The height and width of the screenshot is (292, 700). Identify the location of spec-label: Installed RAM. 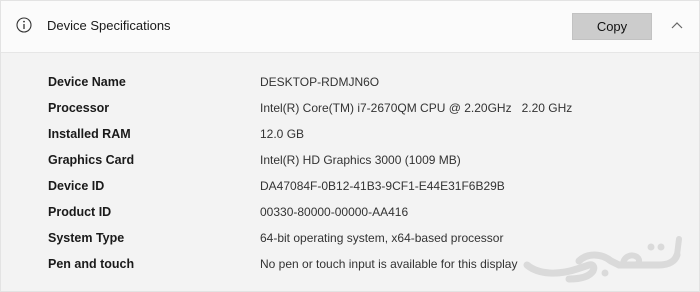
(89, 134).